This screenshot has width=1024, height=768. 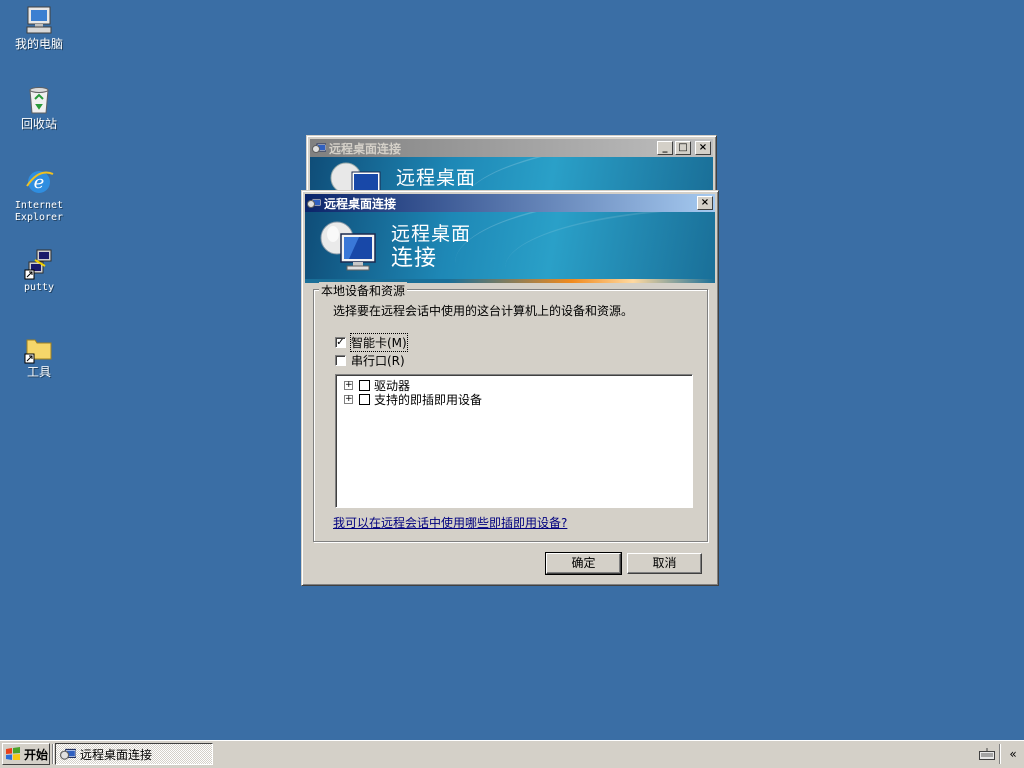 I want to click on smart-card-checkbox: ✓ 智能卡(M), so click(x=371, y=342).